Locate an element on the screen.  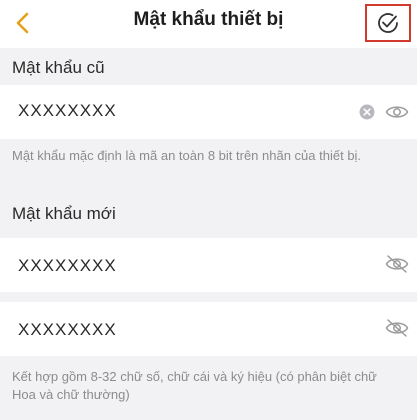
nav-bar: Mật khẩu thiết bị is located at coordinates (208, 24).